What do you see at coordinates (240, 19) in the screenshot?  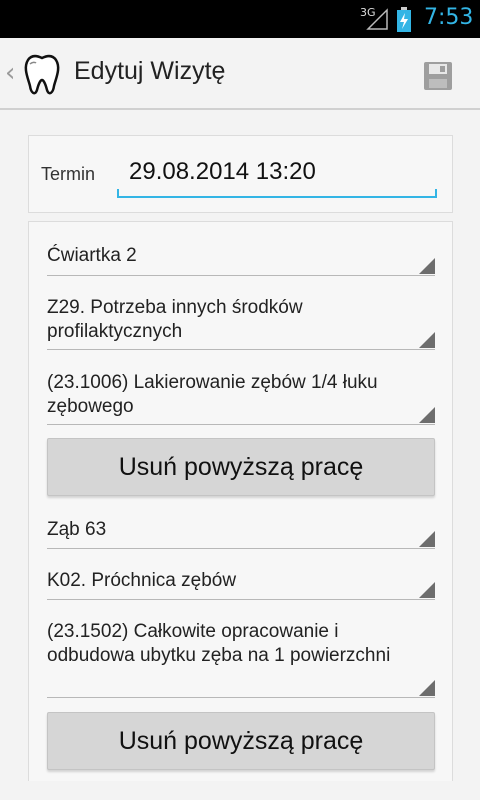 I see `status-bar: 3G 7:53` at bounding box center [240, 19].